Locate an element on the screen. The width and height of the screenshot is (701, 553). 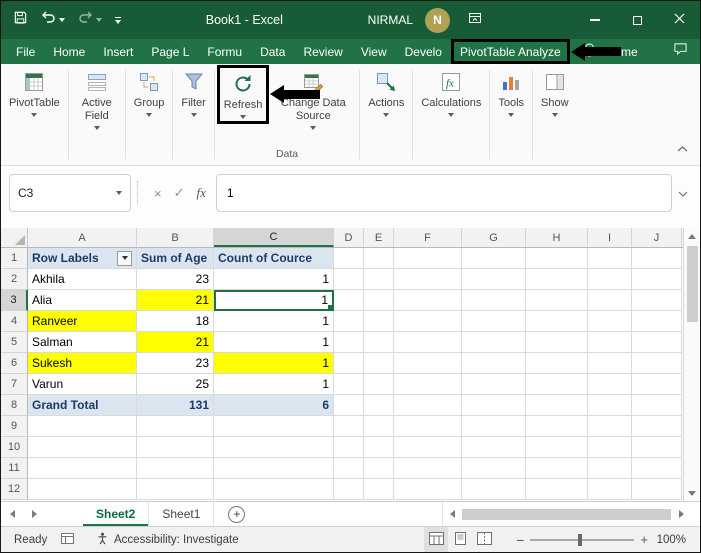
row-header-3: 3 is located at coordinates (14, 300).